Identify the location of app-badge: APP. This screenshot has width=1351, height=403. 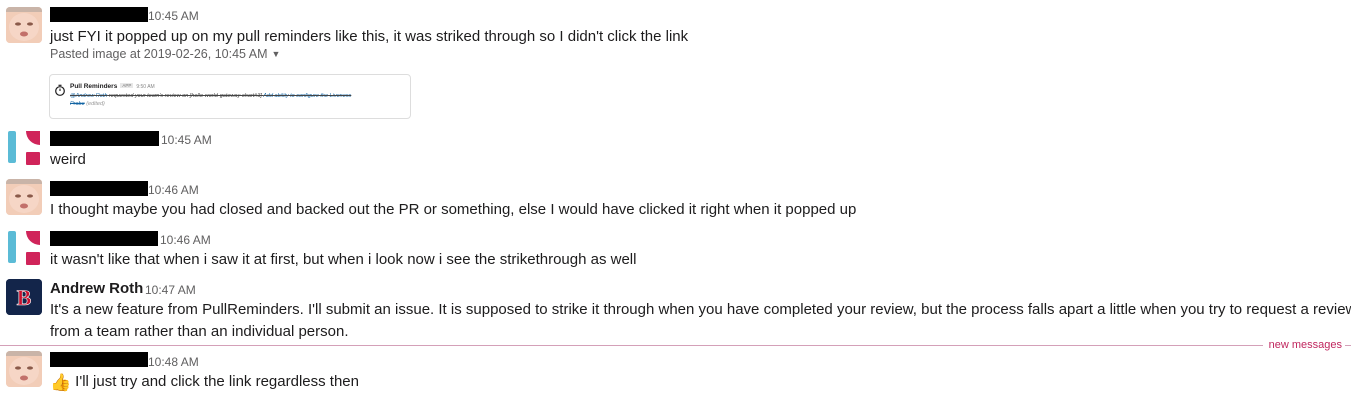
(127, 85).